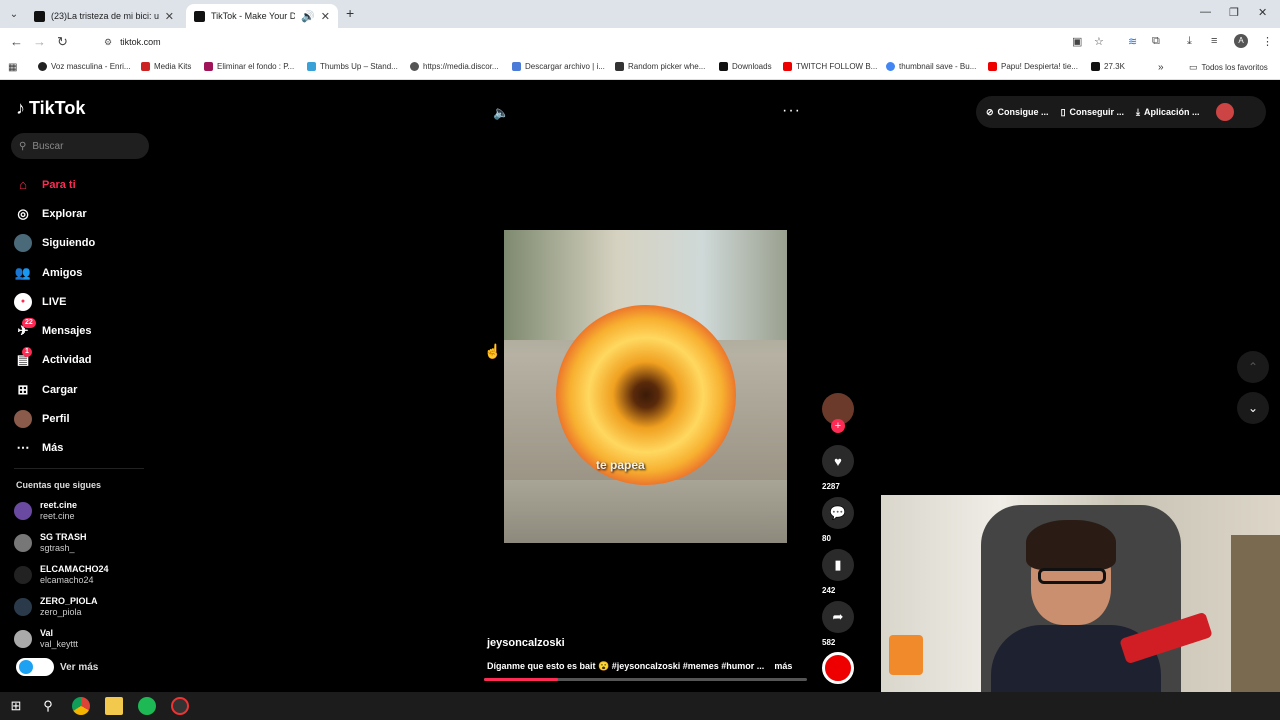  What do you see at coordinates (50, 108) in the screenshot?
I see `tiktok-logo: ♪ TikTok` at bounding box center [50, 108].